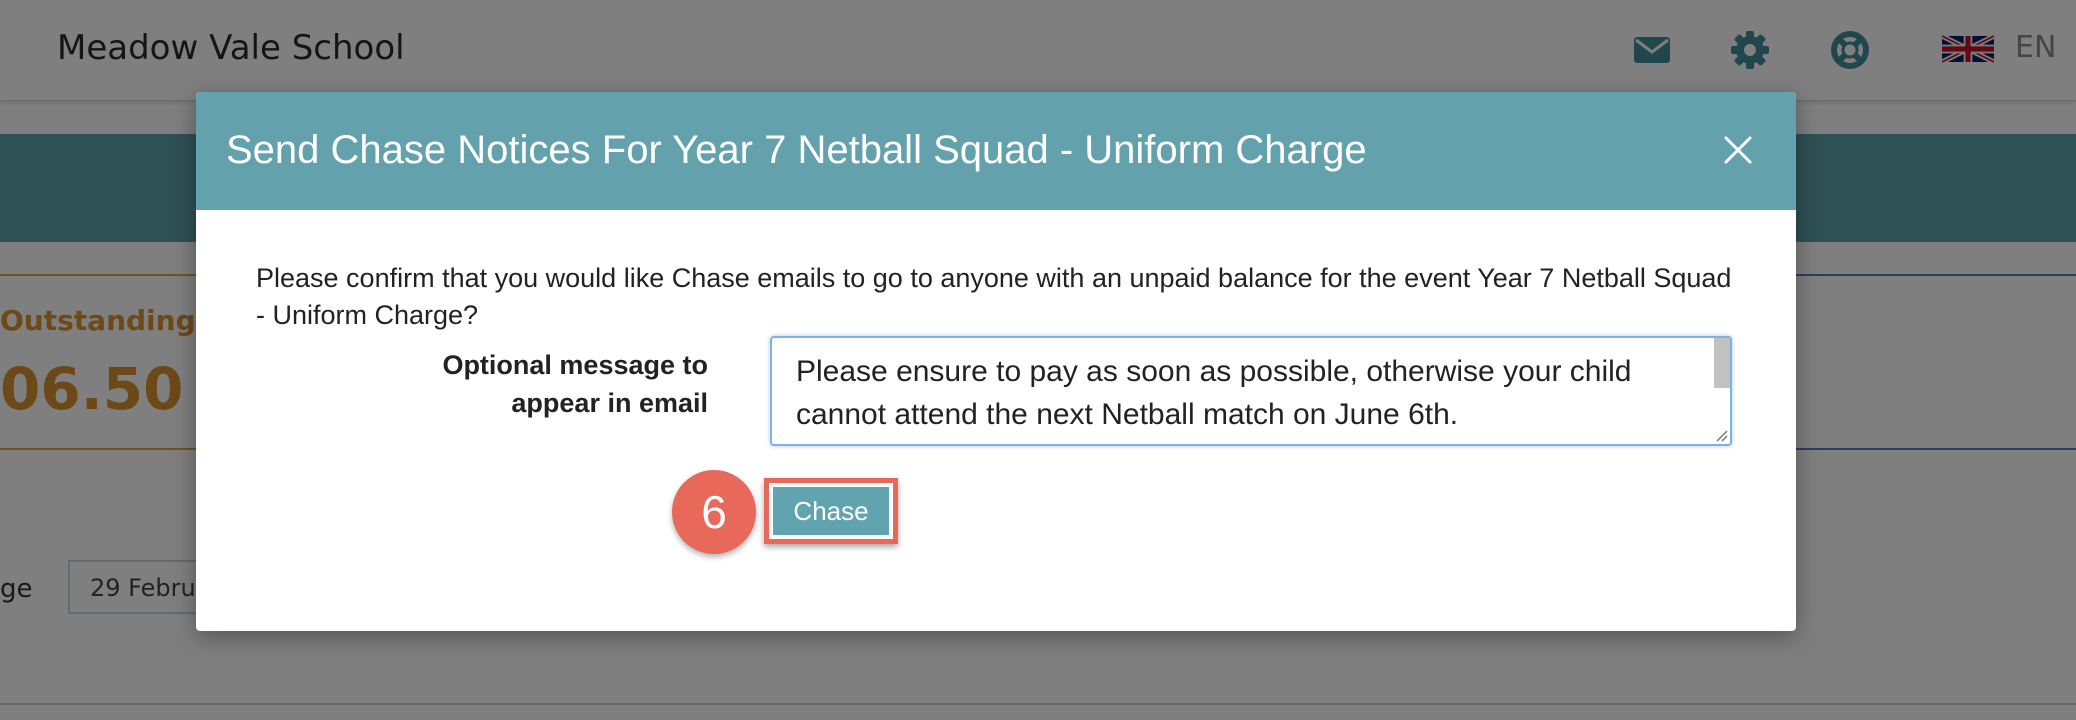  What do you see at coordinates (1738, 150) in the screenshot?
I see `close-icon` at bounding box center [1738, 150].